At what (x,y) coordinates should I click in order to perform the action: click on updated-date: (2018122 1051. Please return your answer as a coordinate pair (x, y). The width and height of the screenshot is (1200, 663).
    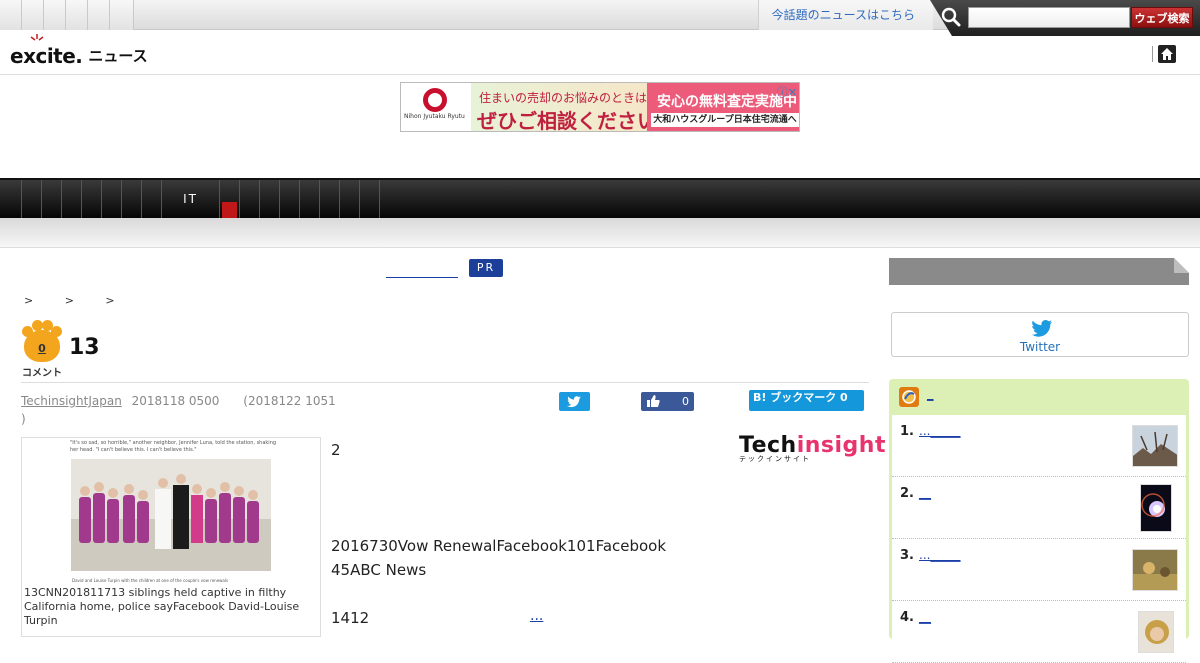
    Looking at the image, I should click on (289, 401).